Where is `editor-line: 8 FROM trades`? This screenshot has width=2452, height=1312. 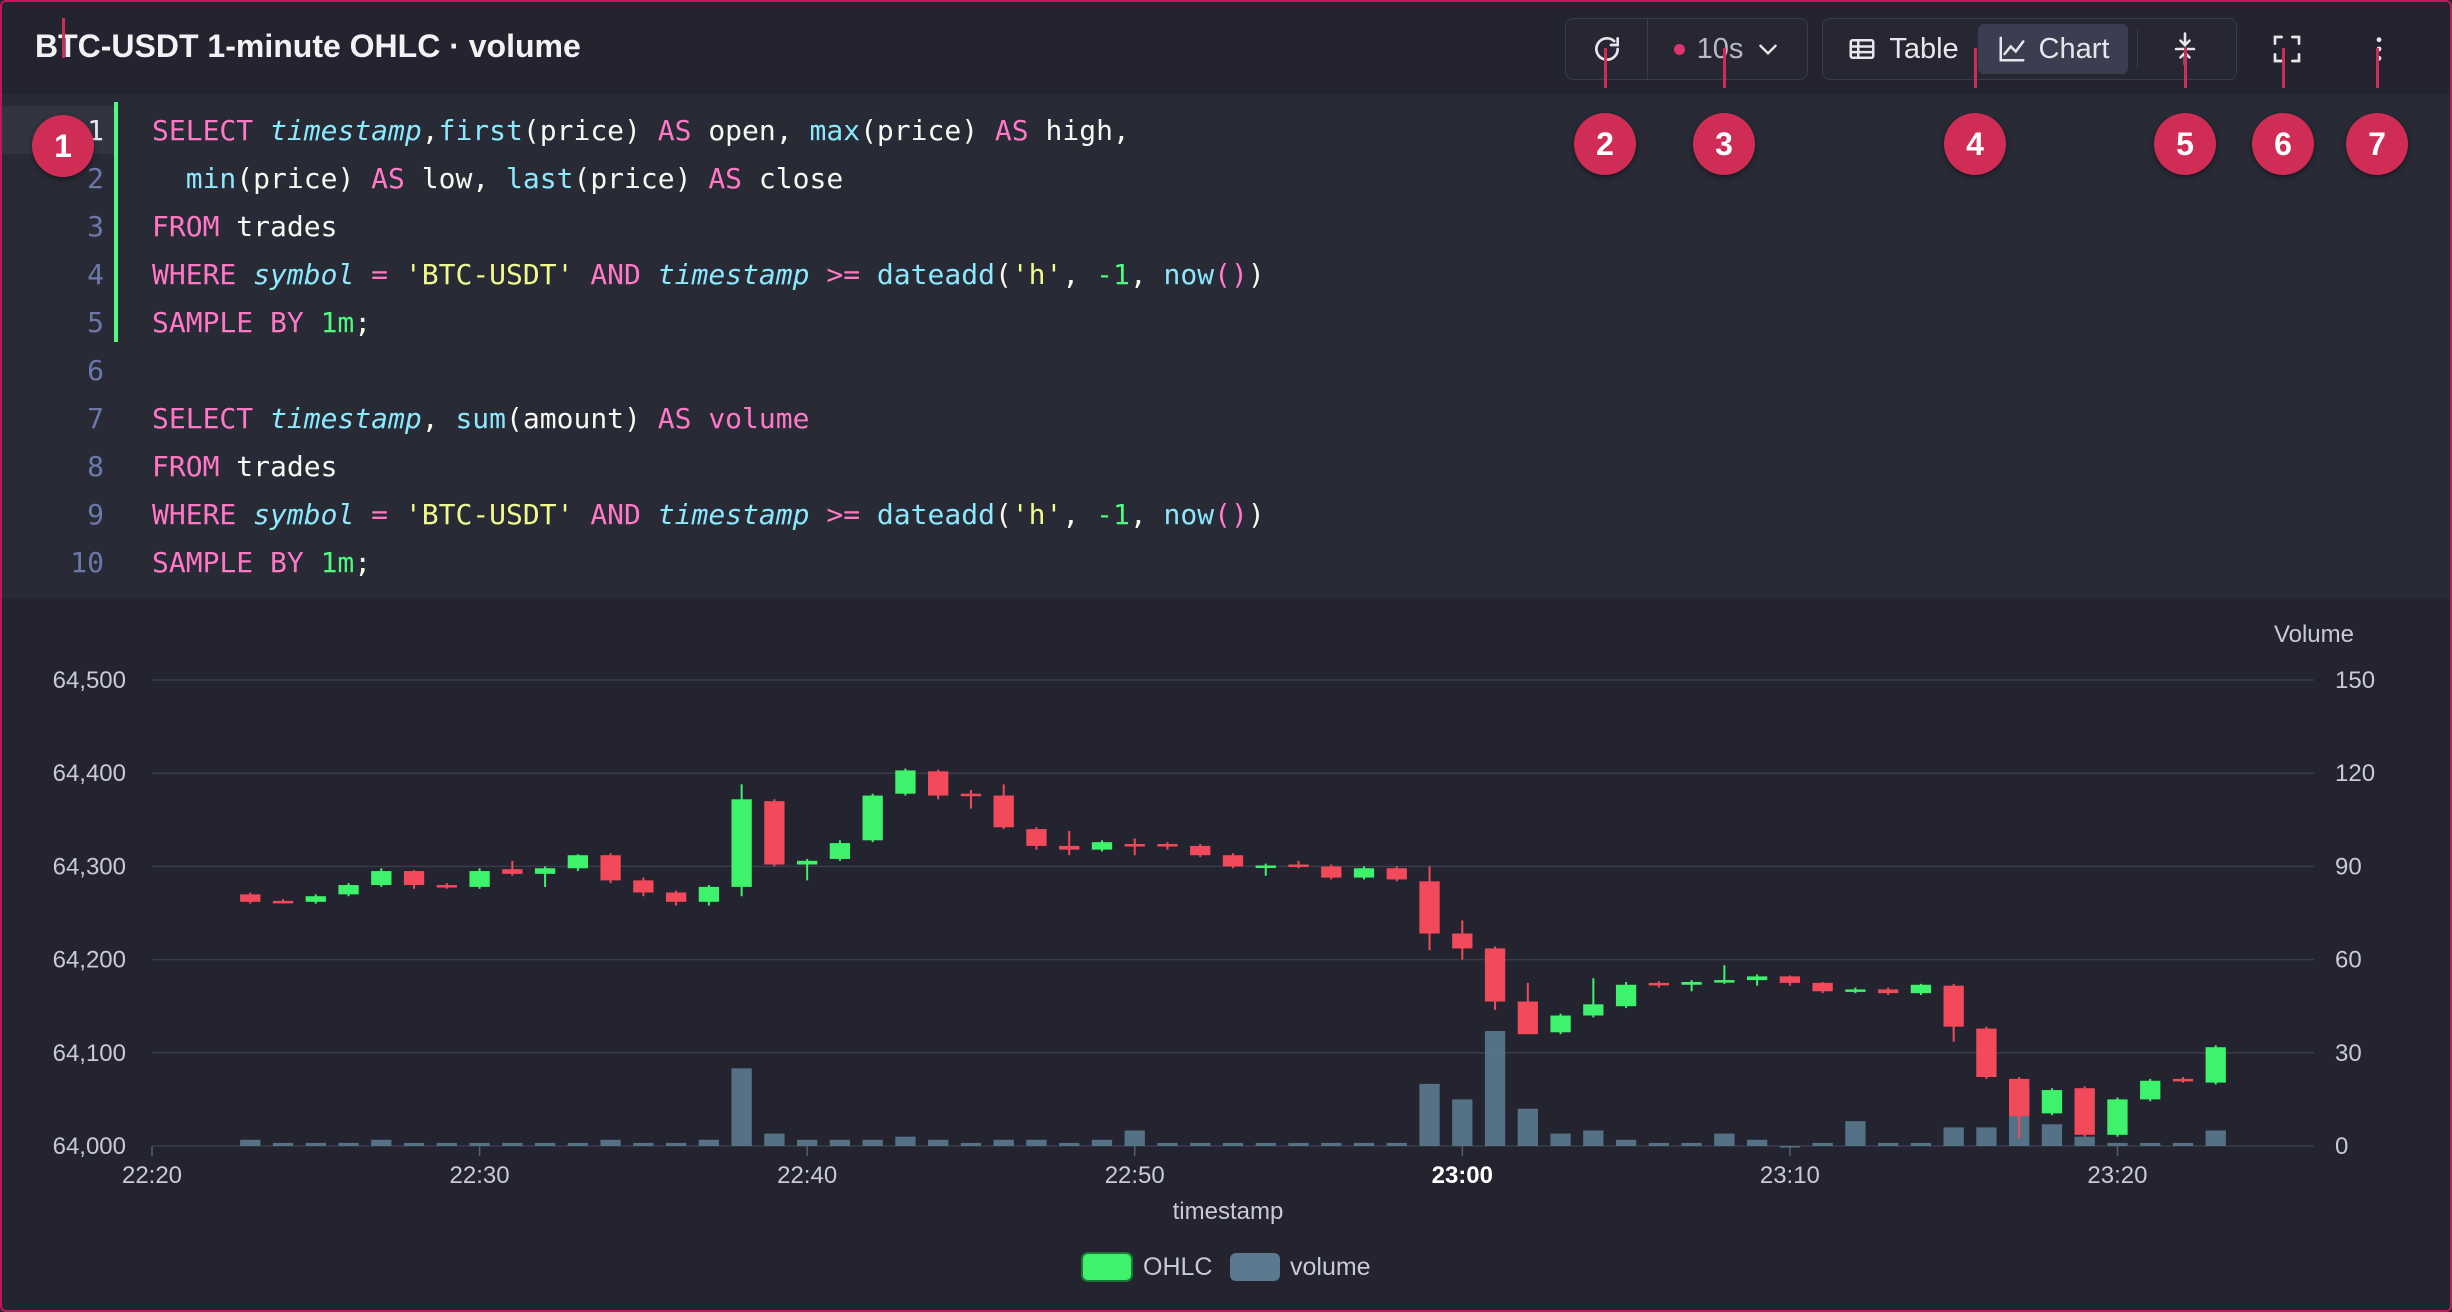 editor-line: 8 FROM trades is located at coordinates (1226, 466).